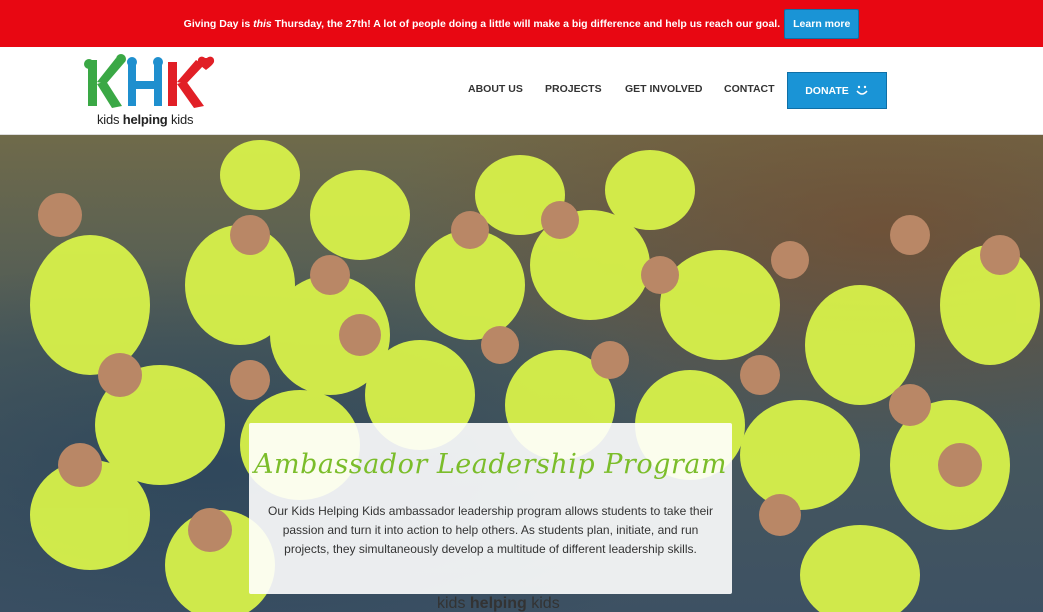 This screenshot has height=612, width=1043. Describe the element at coordinates (749, 89) in the screenshot. I see `nav-contact: CONTACT` at that location.